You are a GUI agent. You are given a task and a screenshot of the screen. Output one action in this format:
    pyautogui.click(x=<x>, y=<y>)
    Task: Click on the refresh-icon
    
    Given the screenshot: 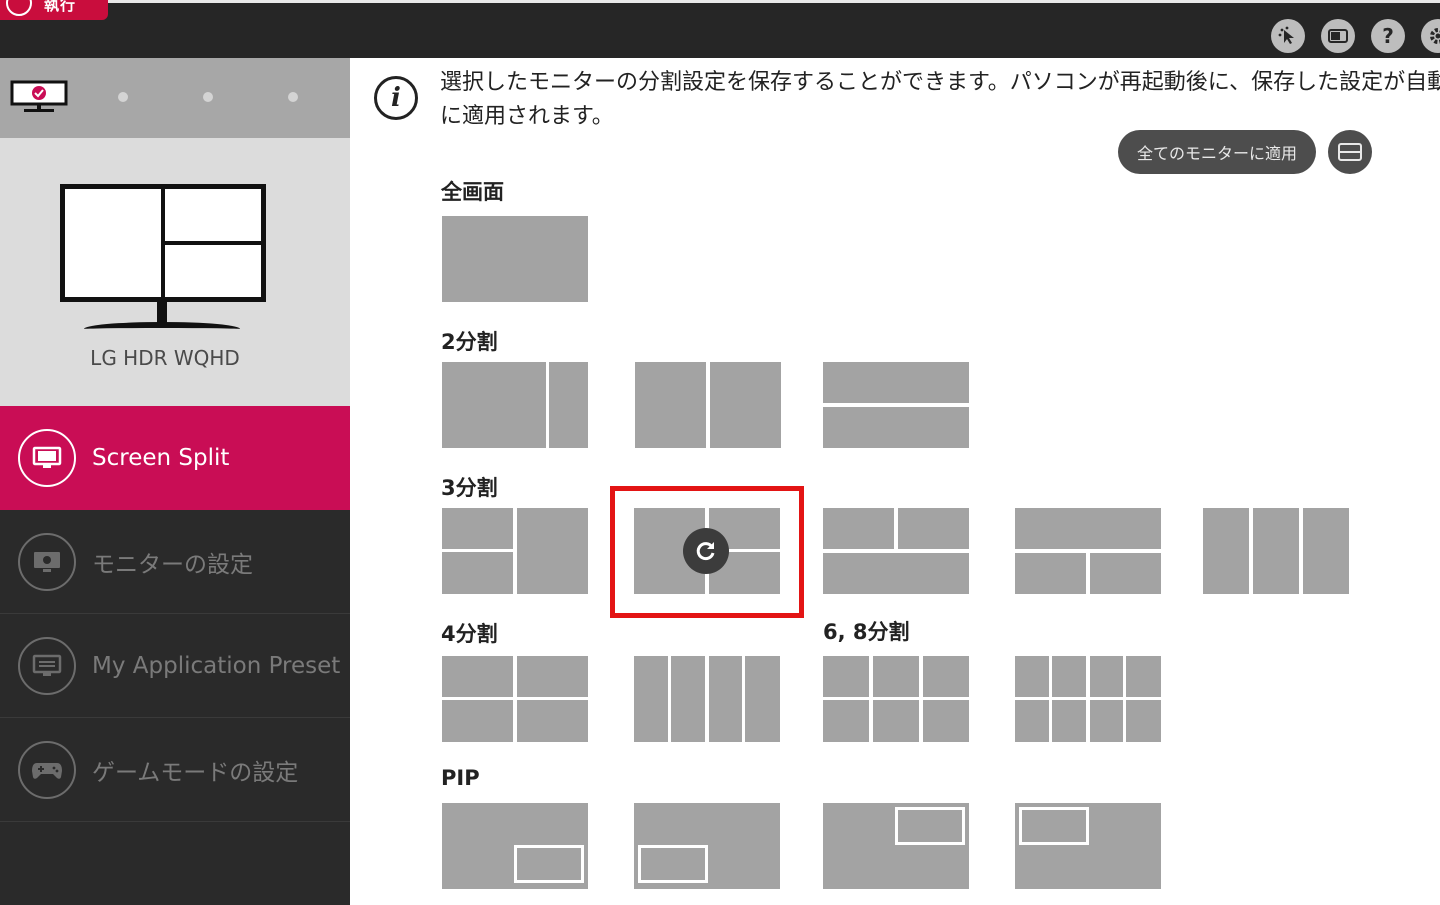 What is the action you would take?
    pyautogui.click(x=706, y=551)
    